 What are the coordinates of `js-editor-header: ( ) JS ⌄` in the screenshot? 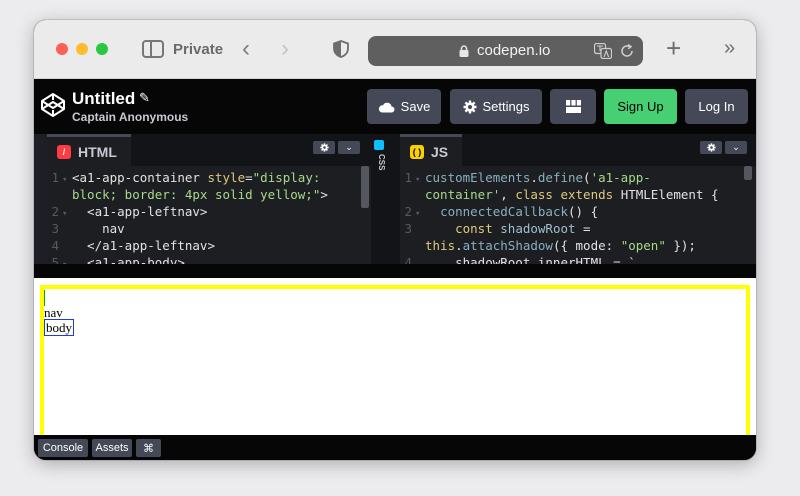 It's located at (578, 150).